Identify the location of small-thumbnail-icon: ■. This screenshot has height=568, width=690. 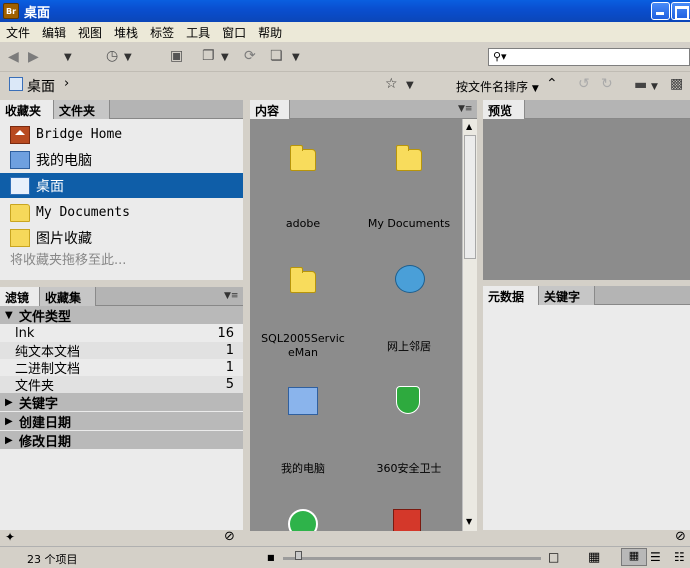
(271, 557).